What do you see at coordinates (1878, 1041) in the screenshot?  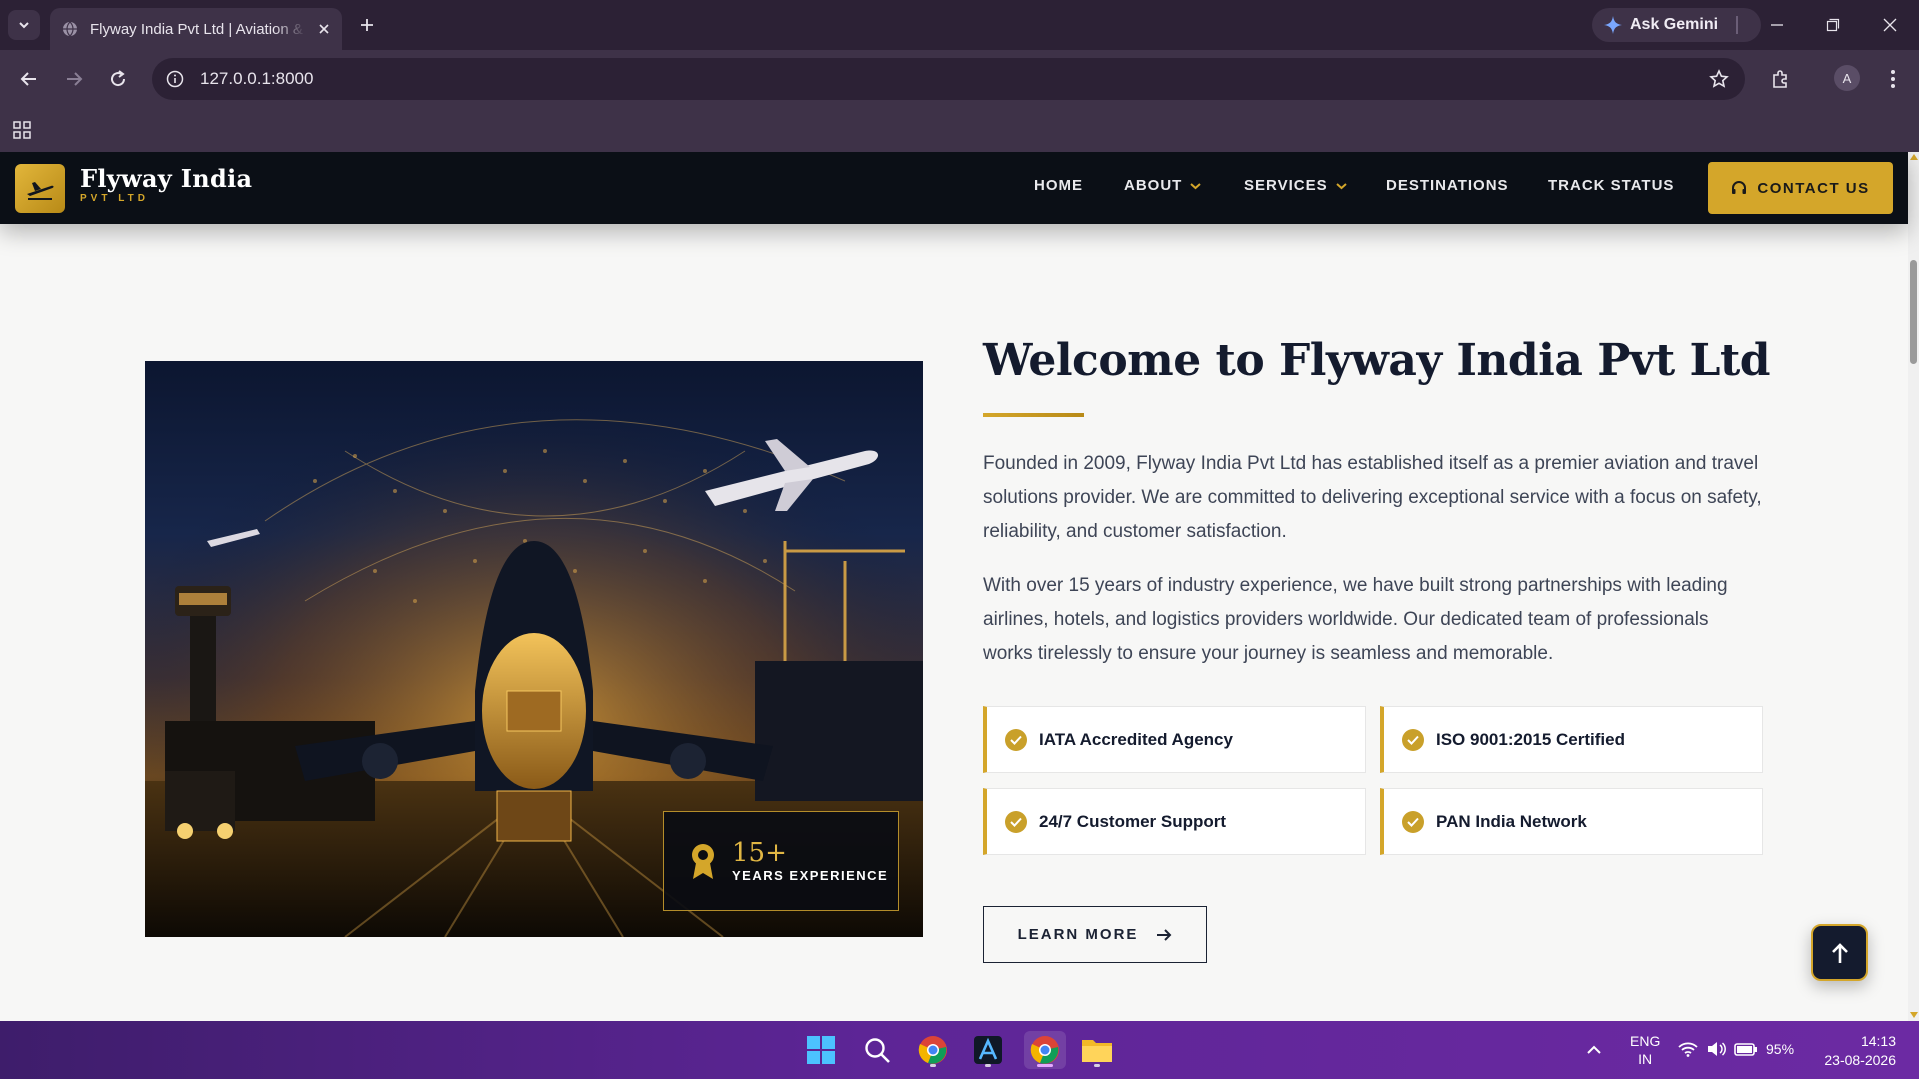 I see `clock-time: 14:13` at bounding box center [1878, 1041].